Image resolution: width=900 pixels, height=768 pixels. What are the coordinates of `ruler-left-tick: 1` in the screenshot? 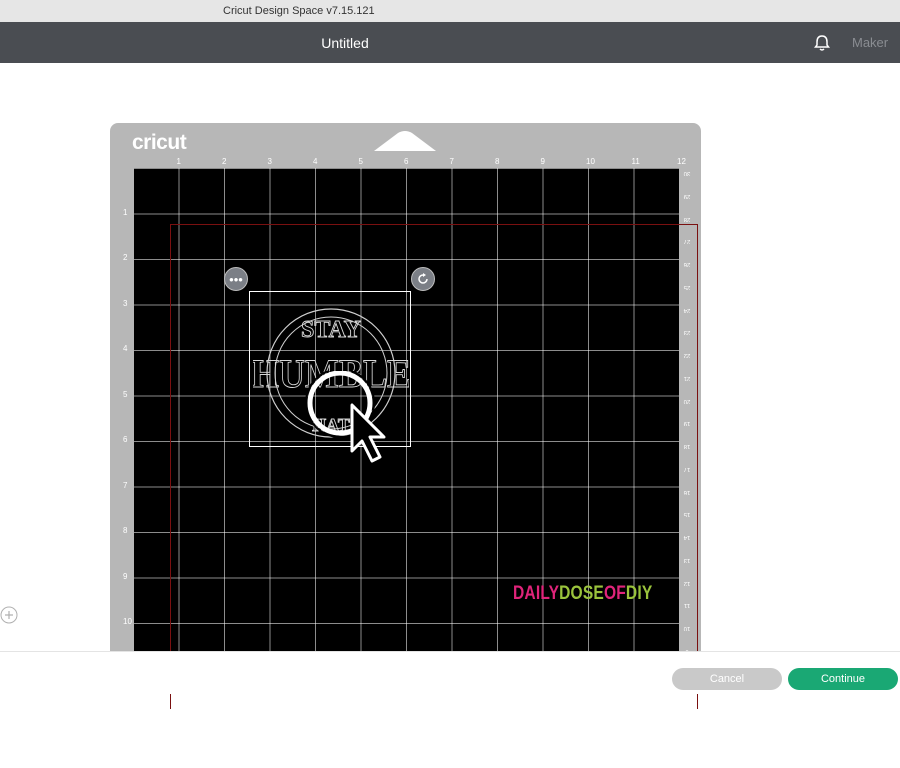 It's located at (125, 212).